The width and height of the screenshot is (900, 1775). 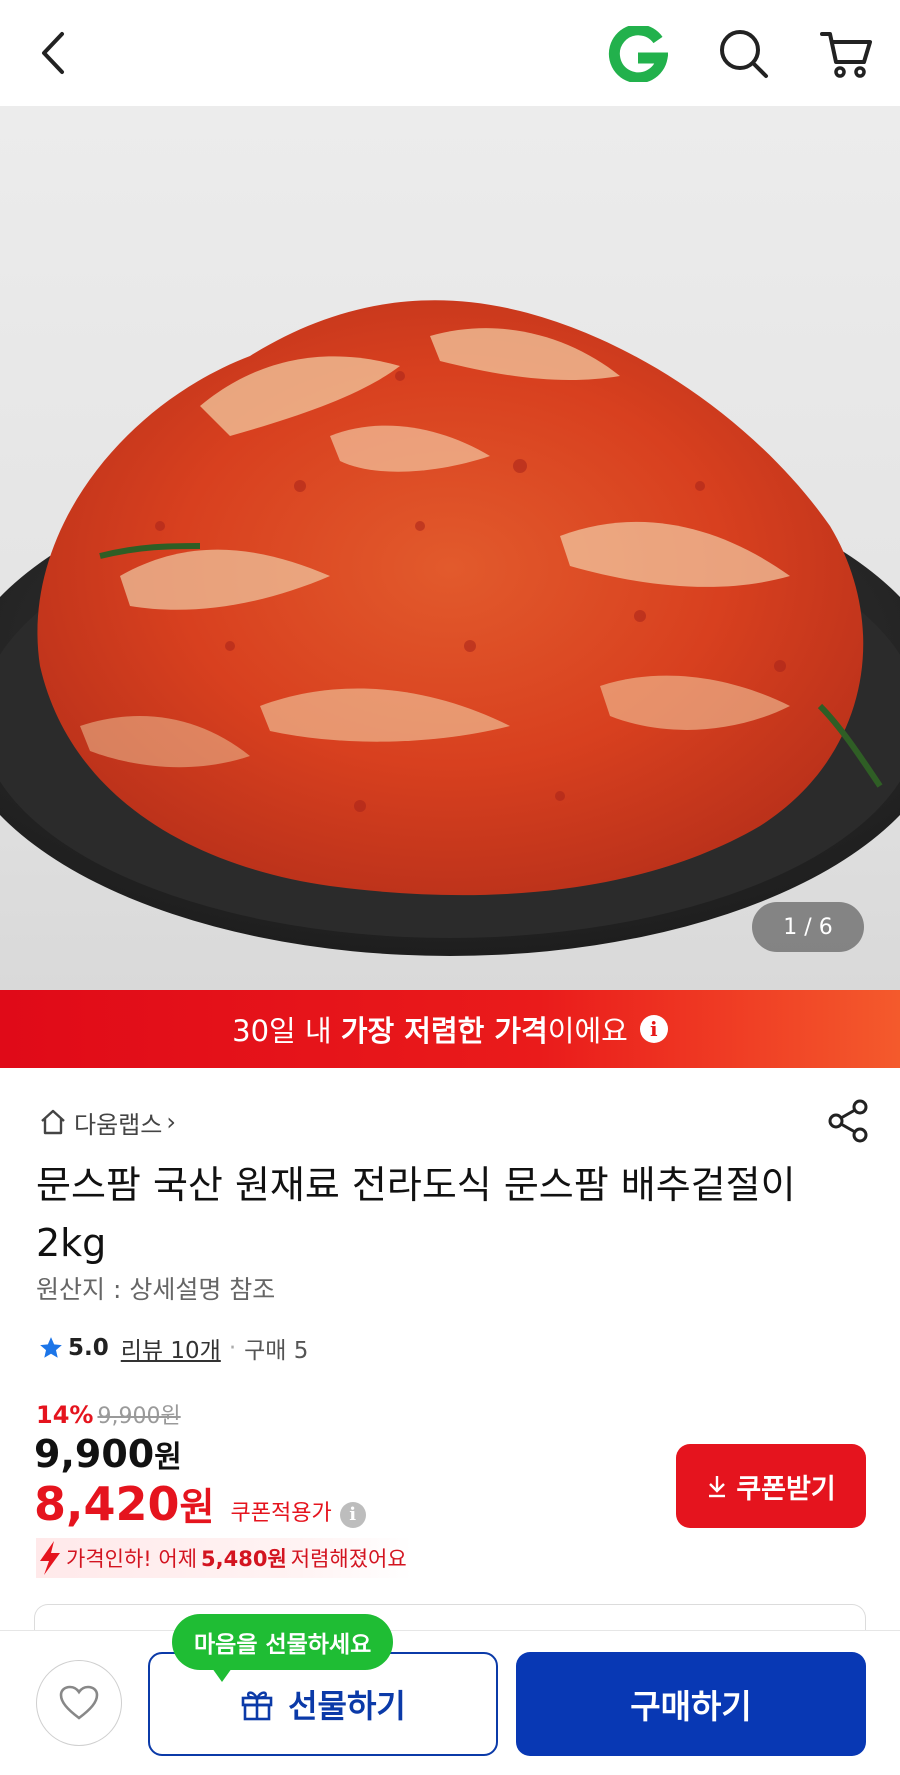 What do you see at coordinates (416, 1214) in the screenshot?
I see `product-title: 문스팜 국산 원재료 전라도식 문스팜 배추겉절이 2kg` at bounding box center [416, 1214].